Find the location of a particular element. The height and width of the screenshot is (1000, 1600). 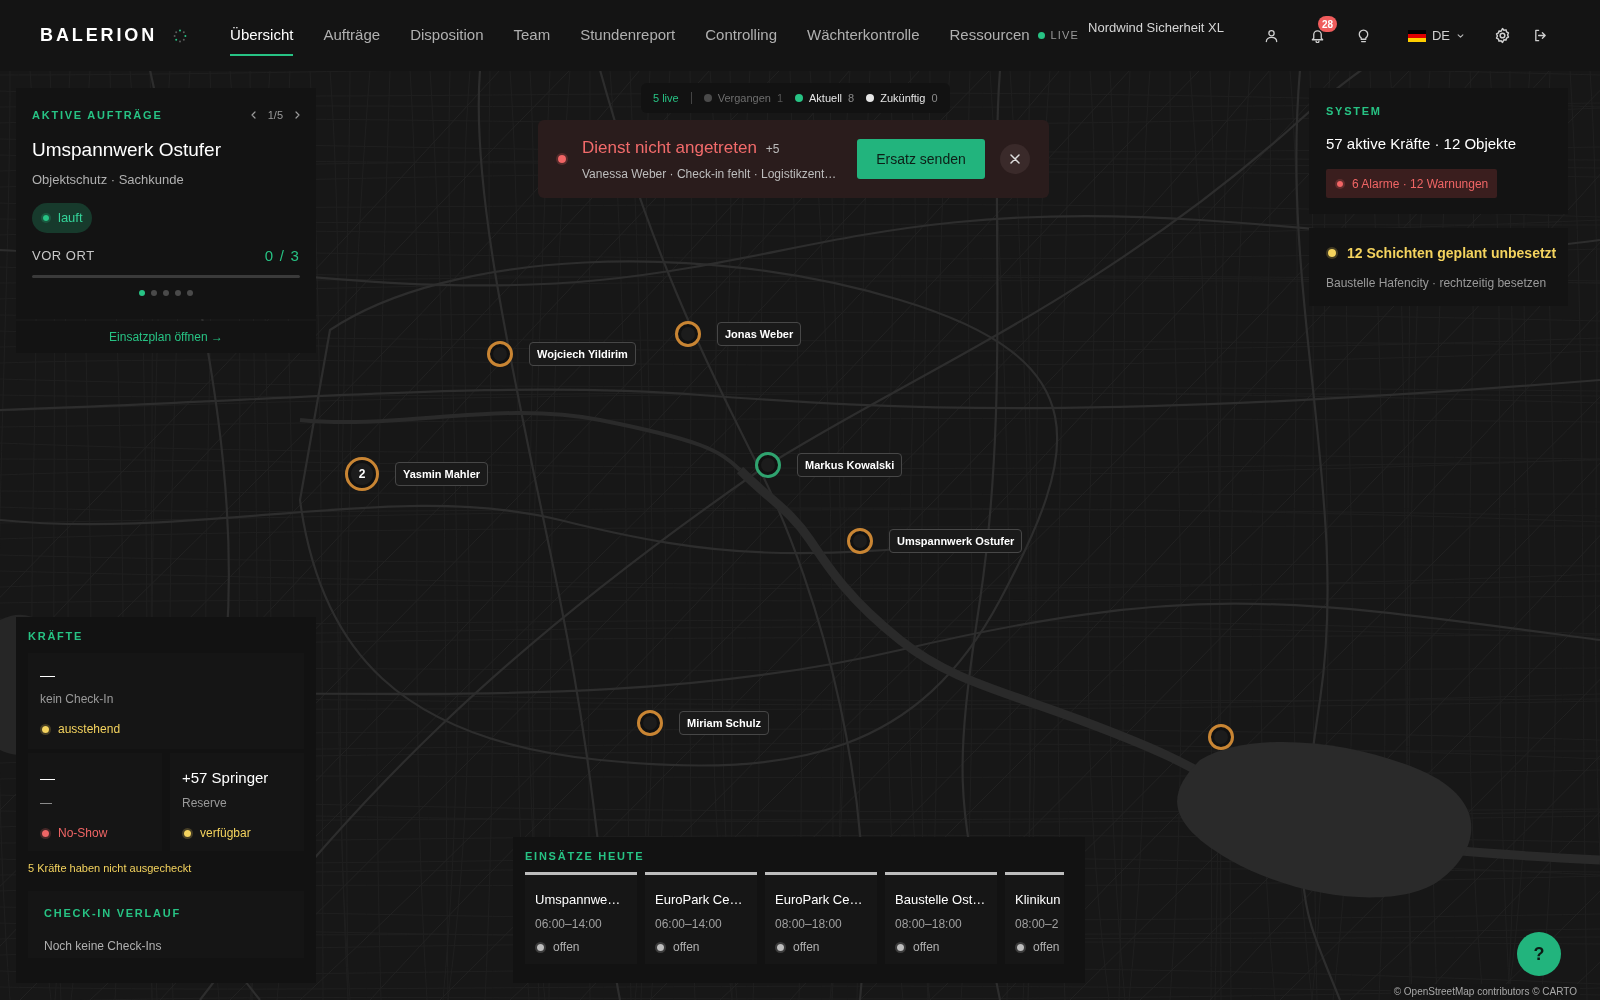

close-icon is located at coordinates (1015, 159).